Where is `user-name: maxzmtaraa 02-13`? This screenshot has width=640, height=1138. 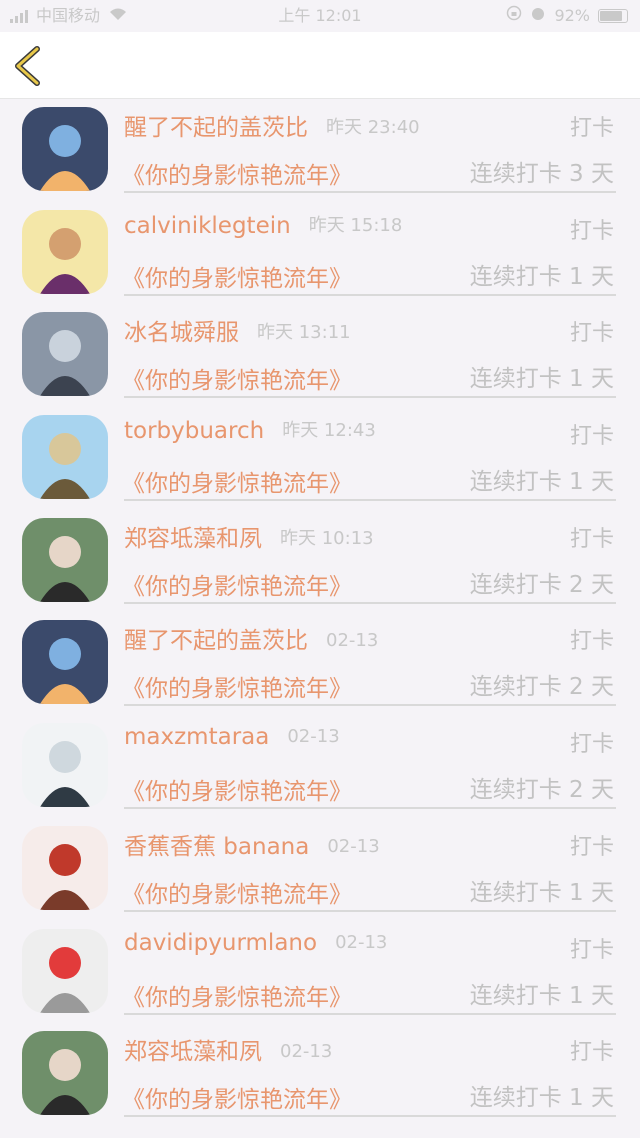 user-name: maxzmtaraa 02-13 is located at coordinates (232, 737).